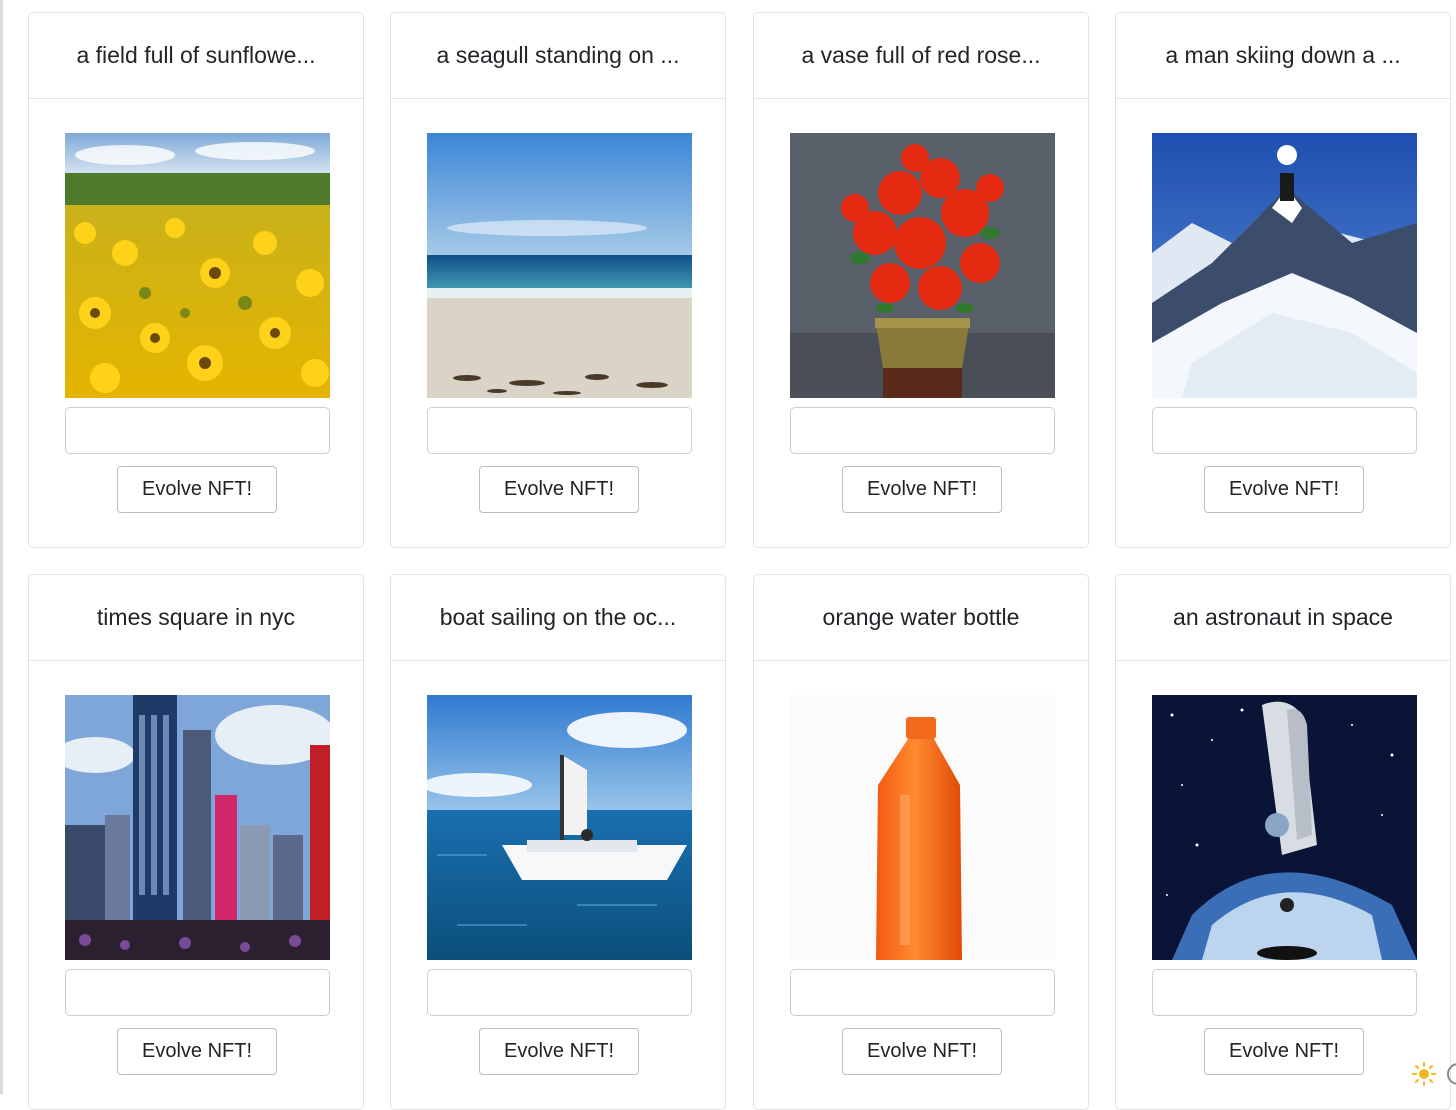 This screenshot has height=1110, width=1456. What do you see at coordinates (1283, 618) in the screenshot?
I see `card-title: an astronaut in space` at bounding box center [1283, 618].